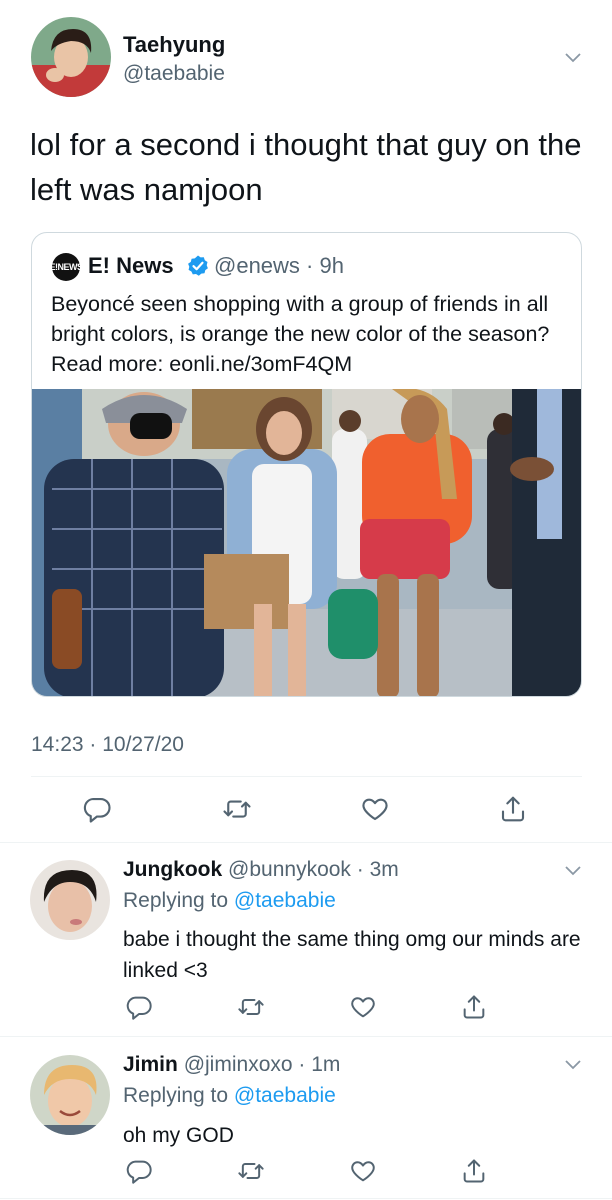 The height and width of the screenshot is (1200, 612). Describe the element at coordinates (71, 57) in the screenshot. I see `taehyung-avatar` at that location.